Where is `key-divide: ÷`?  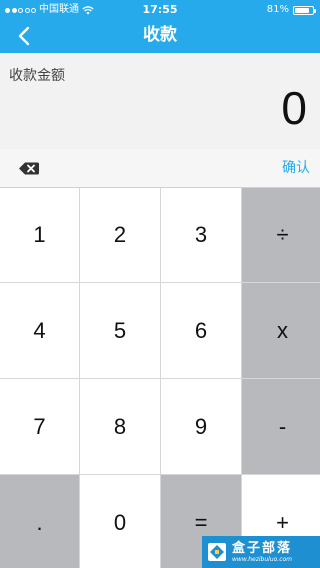
key-divide: ÷ is located at coordinates (281, 235).